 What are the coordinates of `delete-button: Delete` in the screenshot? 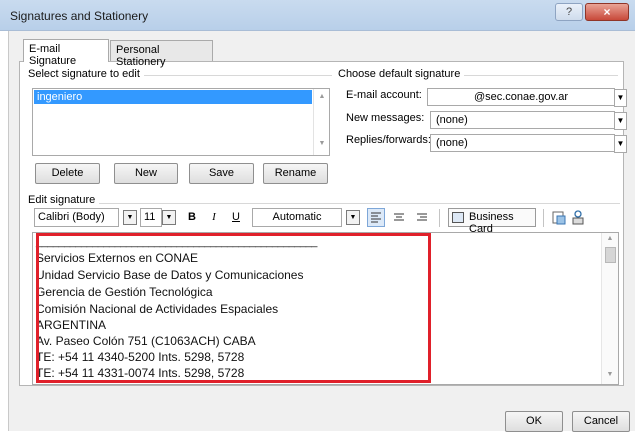 It's located at (67, 173).